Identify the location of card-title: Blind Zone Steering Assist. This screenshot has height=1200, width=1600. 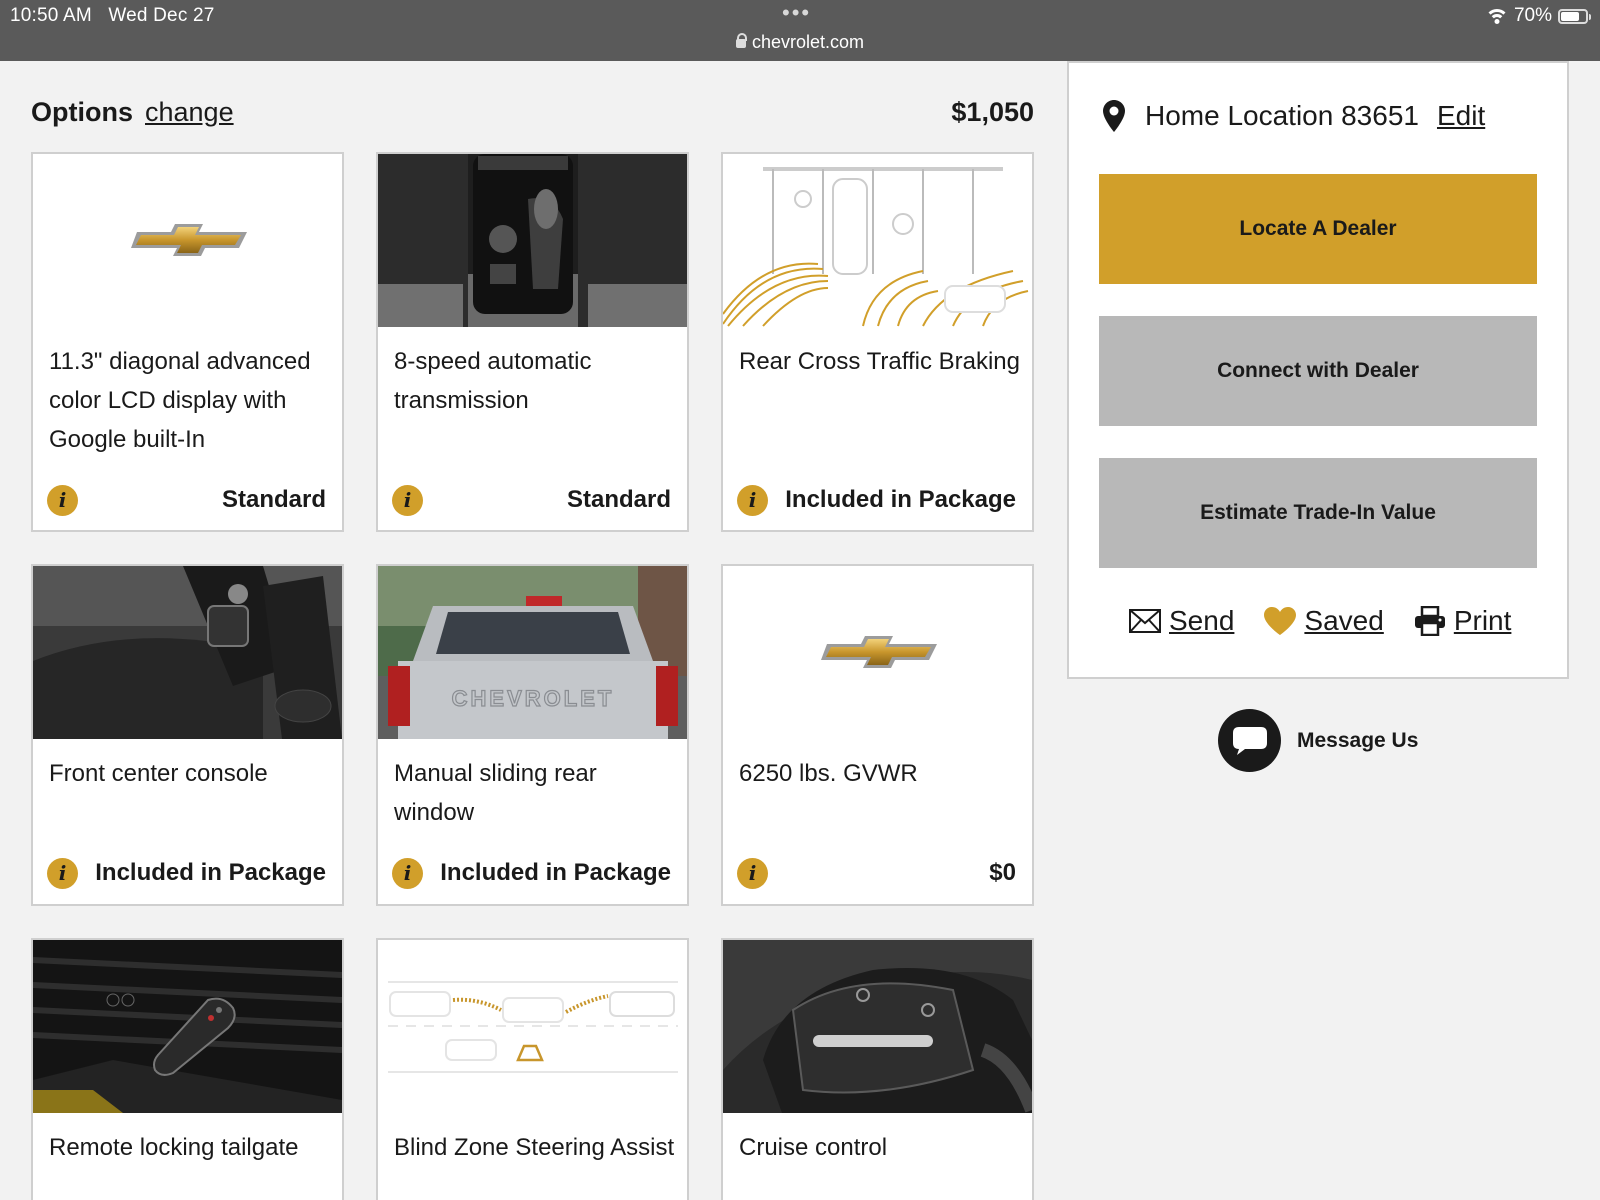
(534, 1147).